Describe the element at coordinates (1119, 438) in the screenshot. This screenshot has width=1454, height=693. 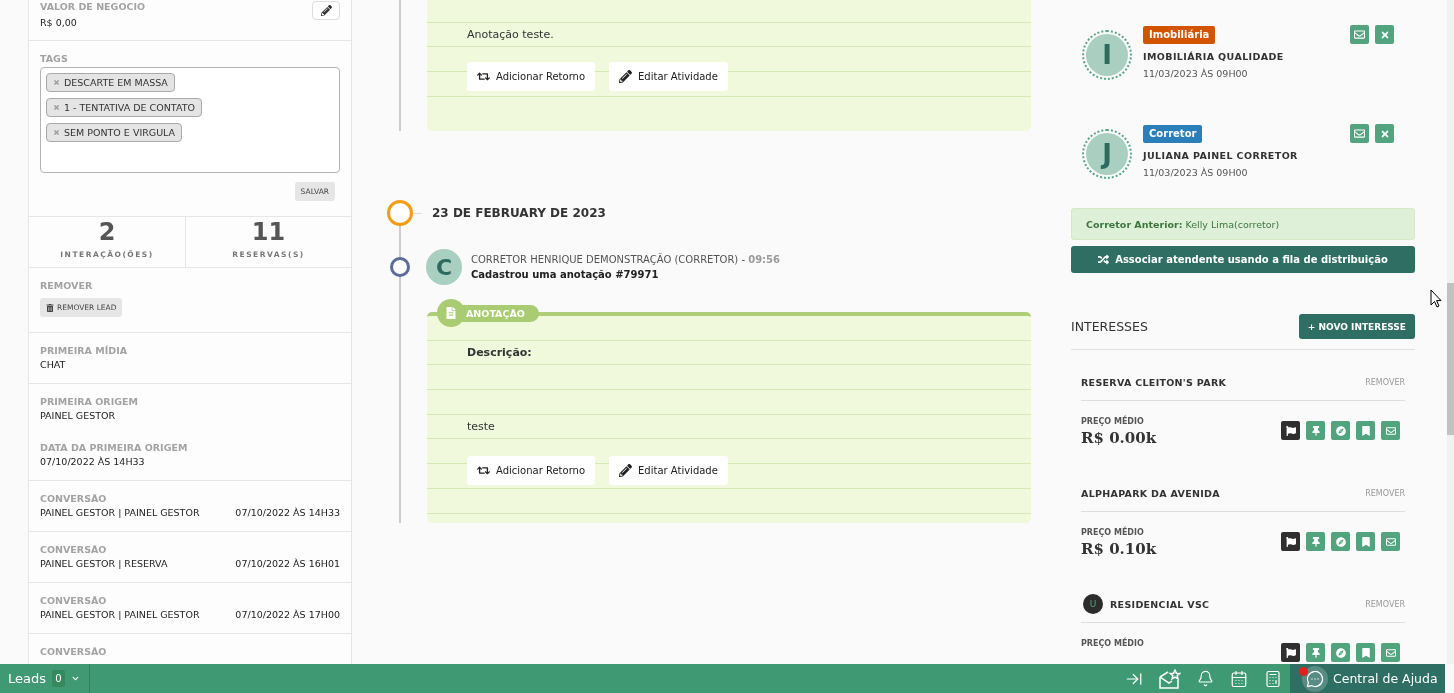
I see `price-value: R$ 0.00k` at that location.